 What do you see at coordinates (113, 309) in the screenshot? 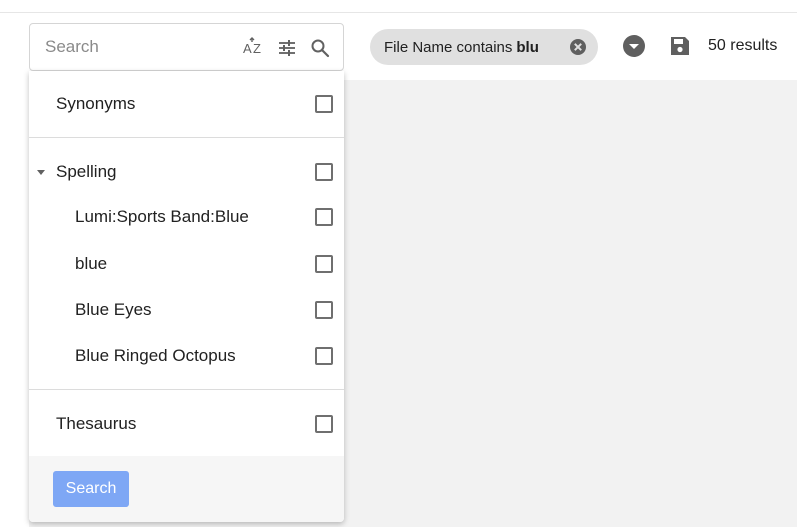
I see `spelling-item-label: Blue Eyes` at bounding box center [113, 309].